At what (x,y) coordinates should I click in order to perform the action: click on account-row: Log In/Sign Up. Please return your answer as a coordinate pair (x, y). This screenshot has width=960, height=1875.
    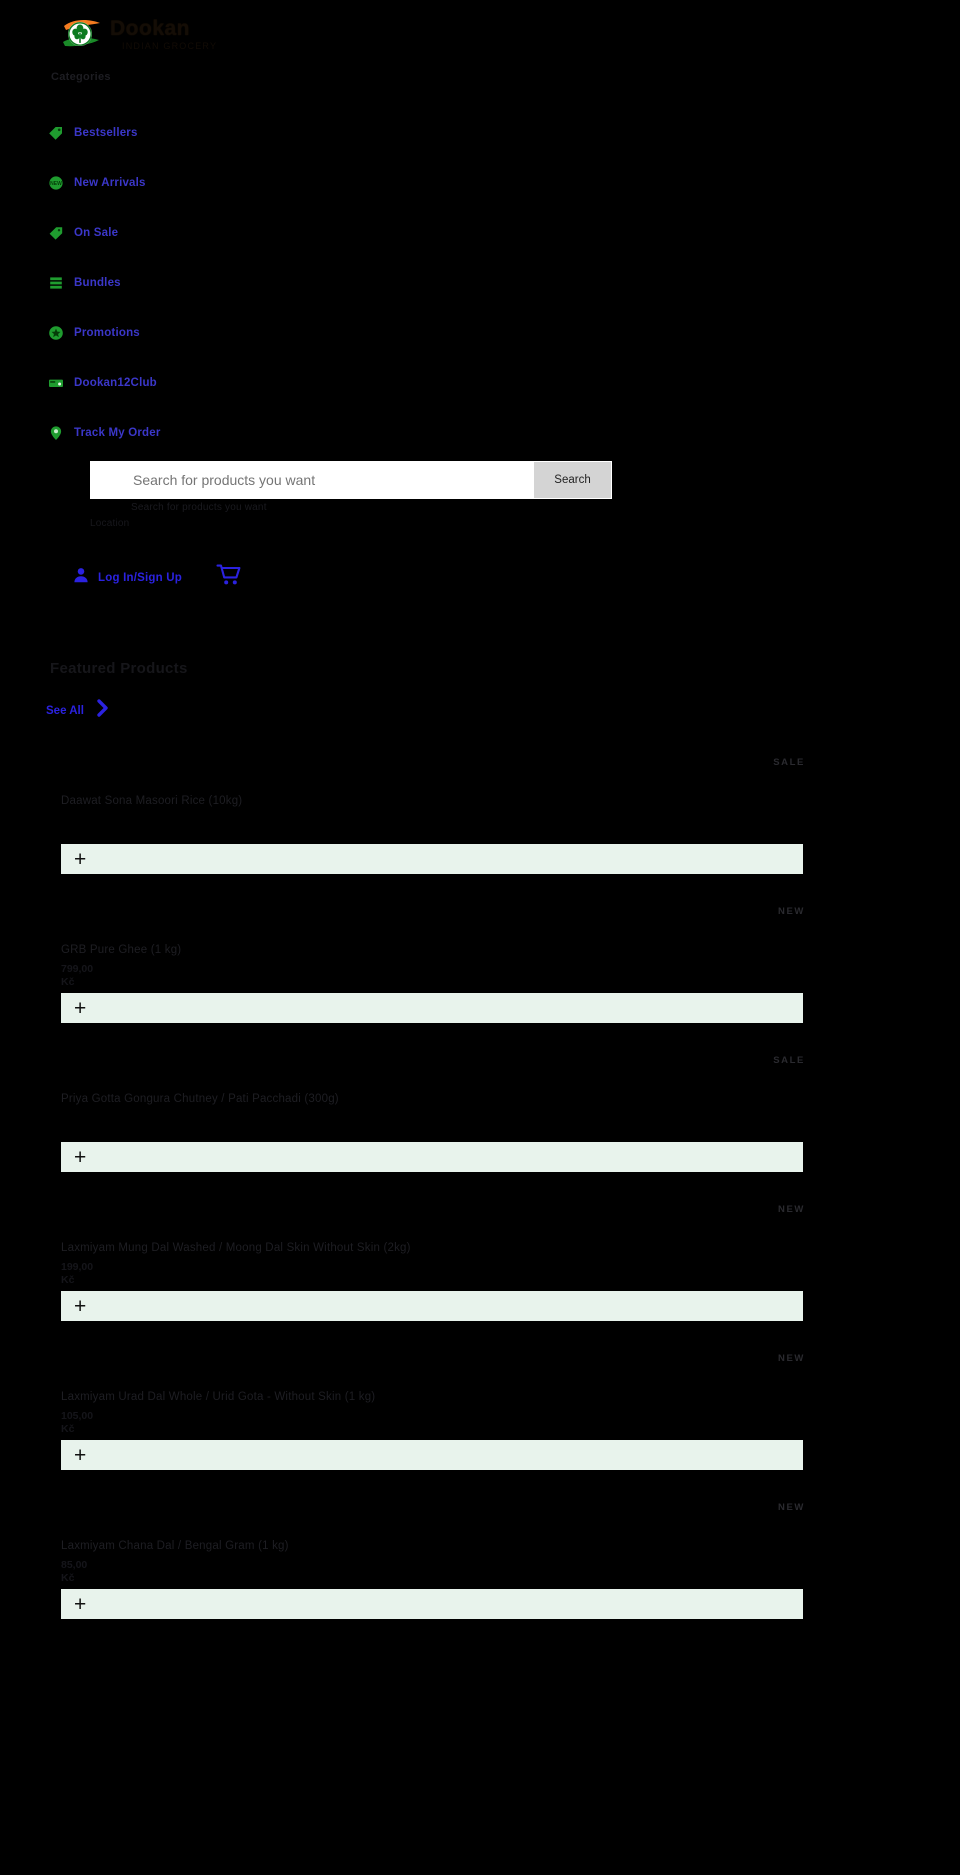
    Looking at the image, I should click on (157, 577).